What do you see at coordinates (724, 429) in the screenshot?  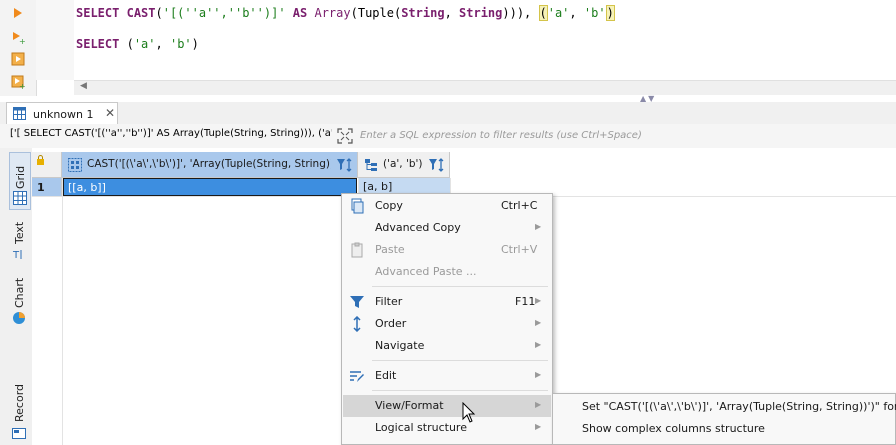 I see `submenu-item-show-complex-columns: Show complex columns structure` at bounding box center [724, 429].